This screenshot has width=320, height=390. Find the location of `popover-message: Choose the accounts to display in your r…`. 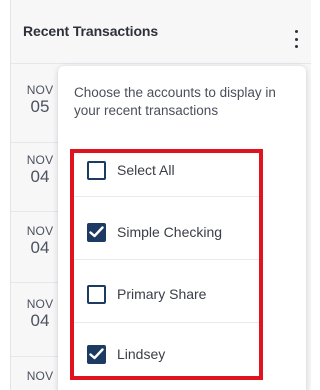

popover-message: Choose the accounts to display in your r… is located at coordinates (175, 101).